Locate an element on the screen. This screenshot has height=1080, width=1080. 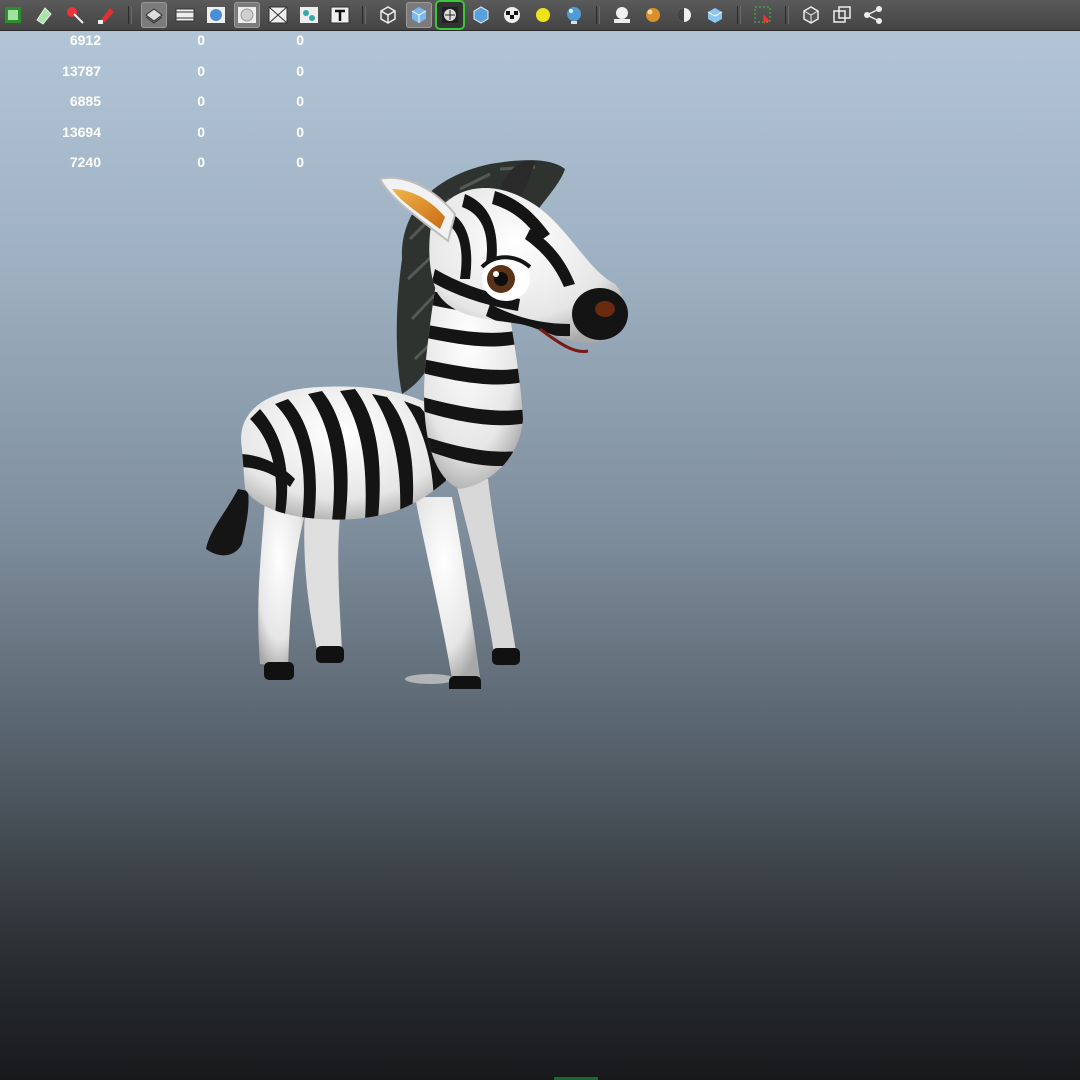
film-strip-button is located at coordinates (13, 15).